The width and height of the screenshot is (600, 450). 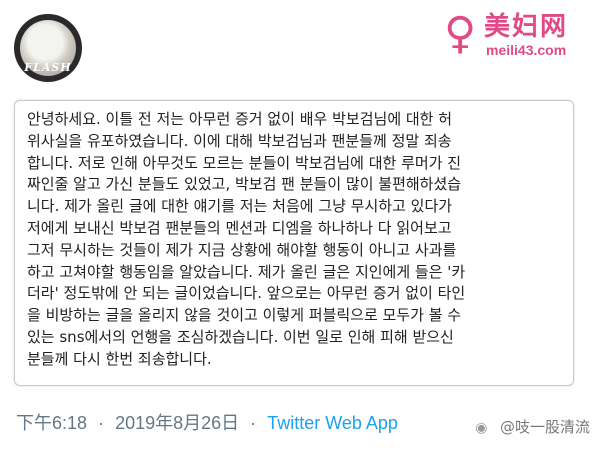 What do you see at coordinates (177, 423) in the screenshot?
I see `tweet-date: 2019年8月26日` at bounding box center [177, 423].